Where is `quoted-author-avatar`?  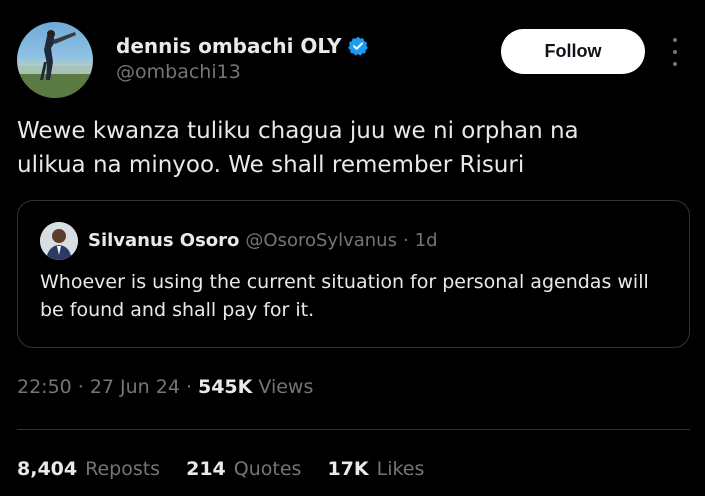
quoted-author-avatar is located at coordinates (59, 241).